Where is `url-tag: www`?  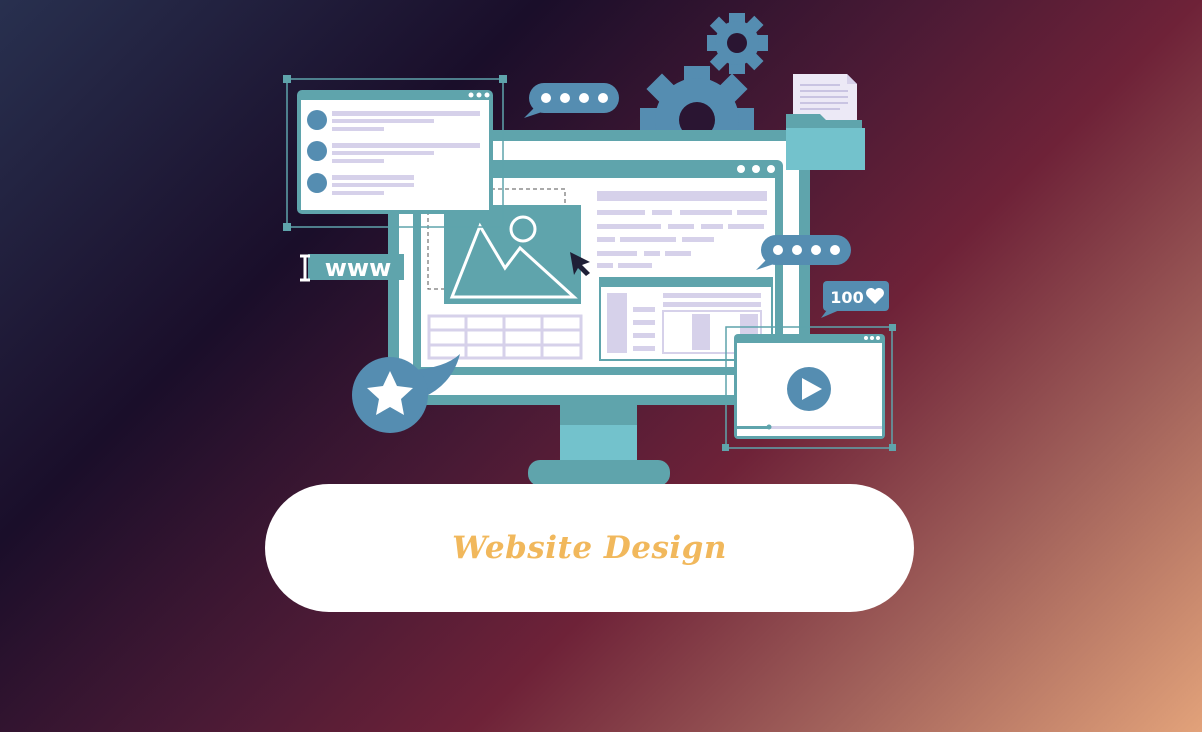 url-tag: www is located at coordinates (352, 268).